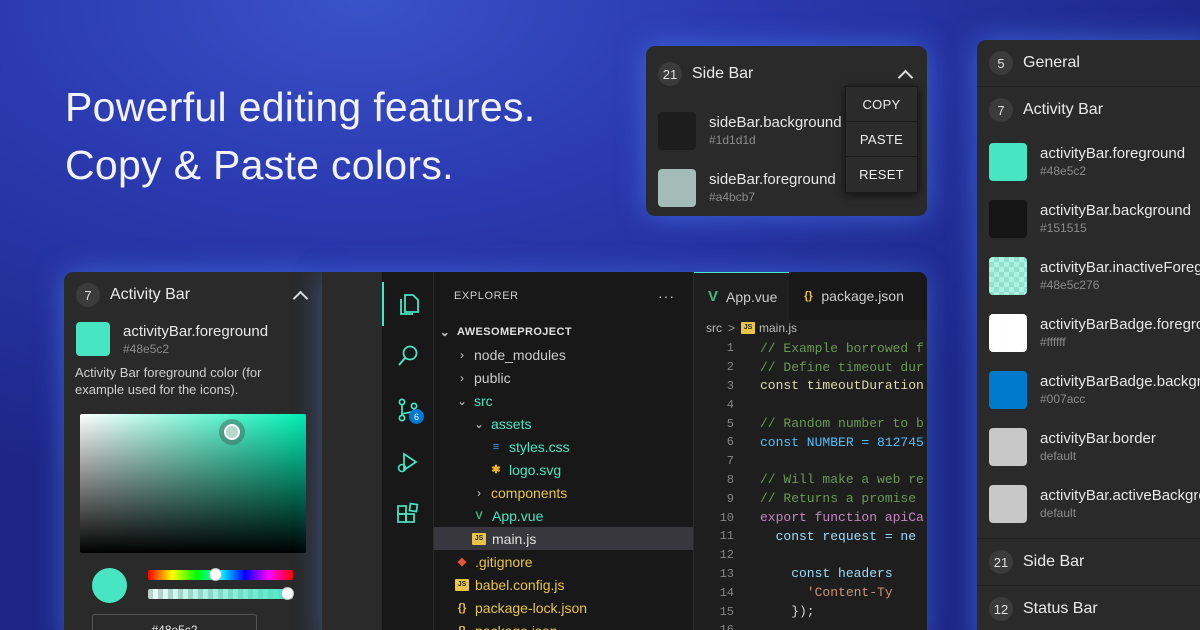  Describe the element at coordinates (563, 492) in the screenshot. I see `tree-folder: › components` at that location.